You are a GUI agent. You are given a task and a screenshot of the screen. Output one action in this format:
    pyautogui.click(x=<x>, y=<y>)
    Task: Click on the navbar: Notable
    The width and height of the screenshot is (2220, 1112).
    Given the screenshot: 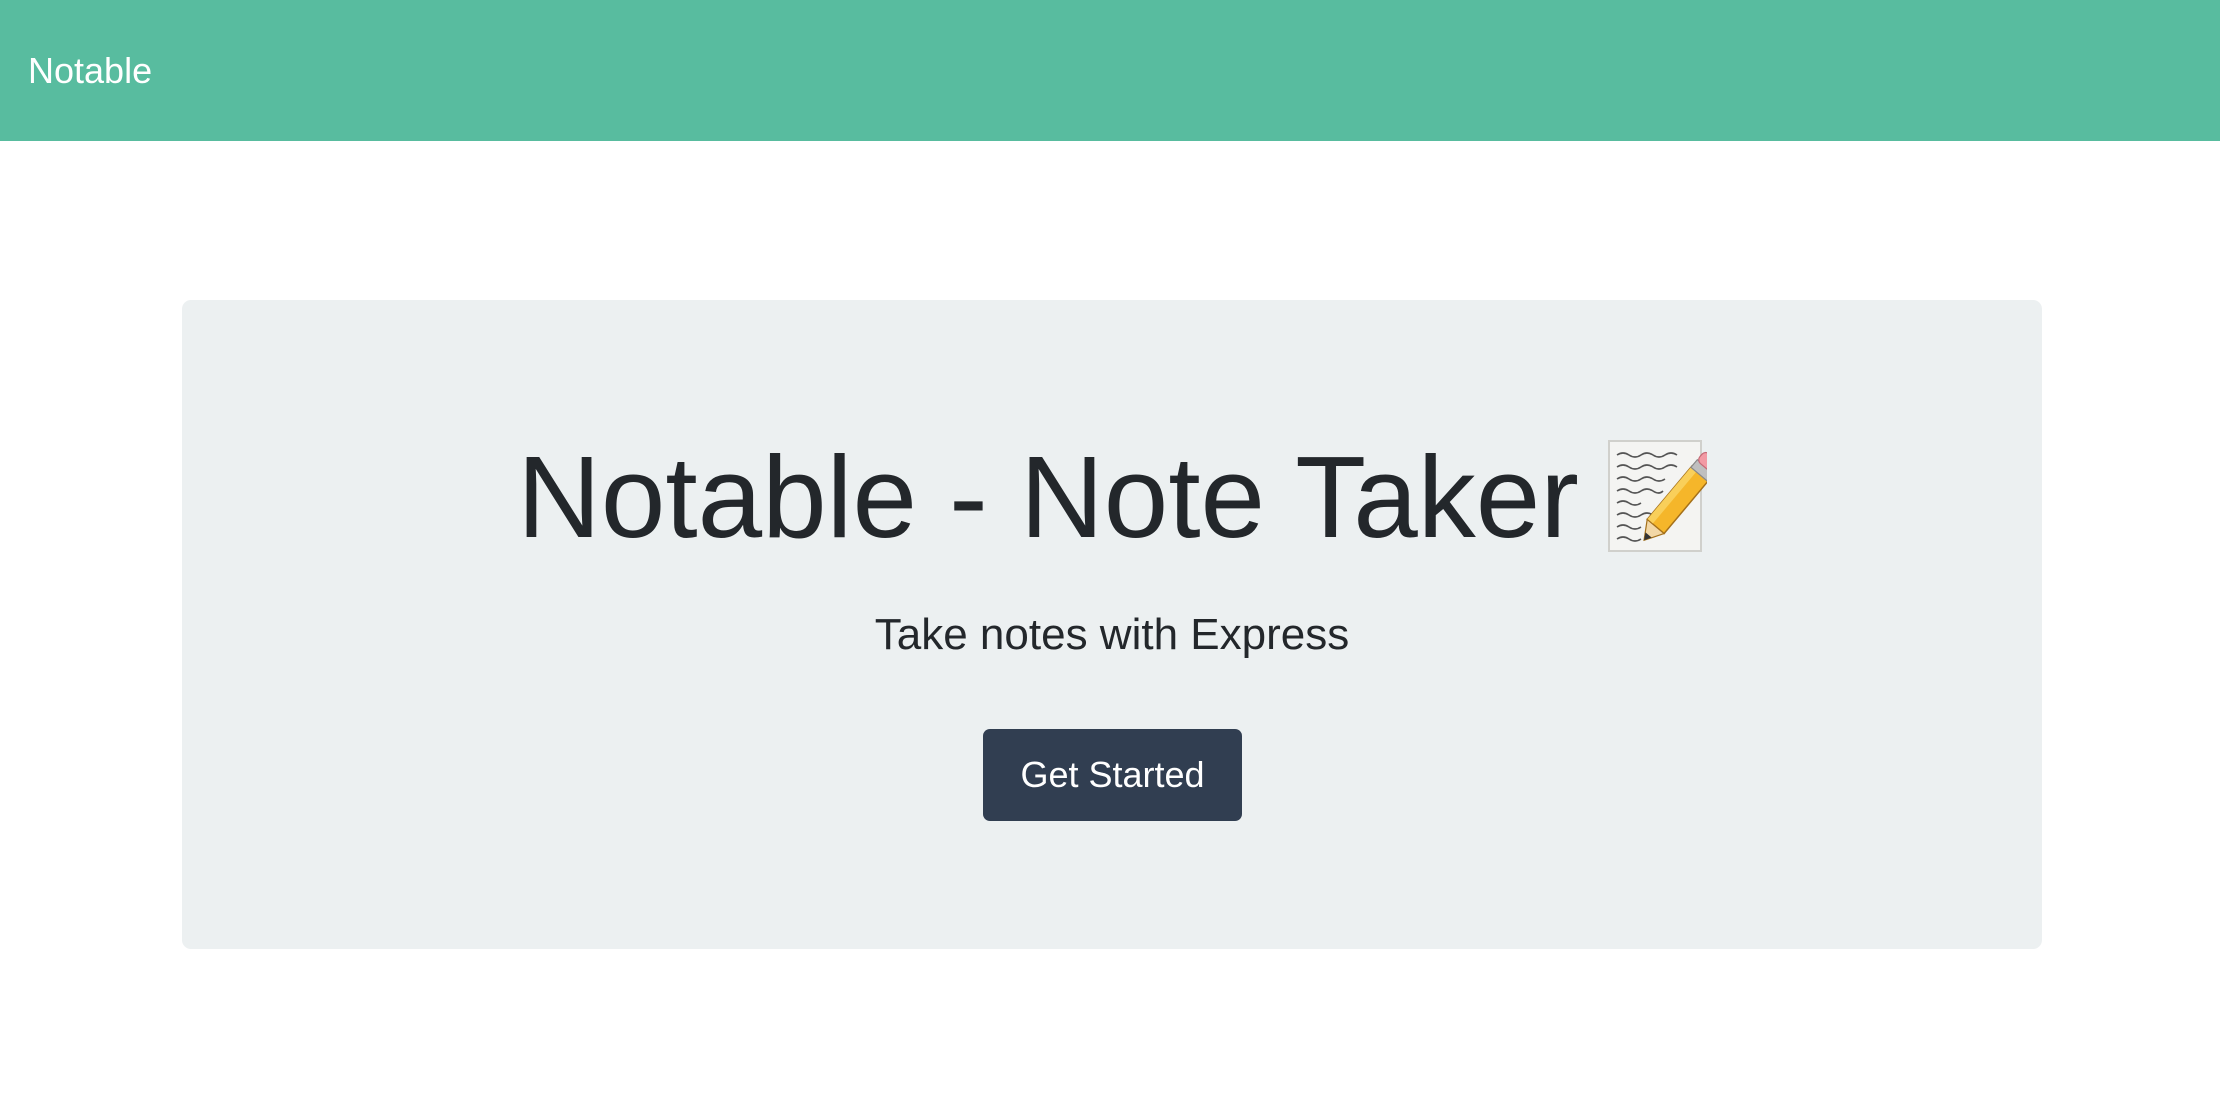 What is the action you would take?
    pyautogui.click(x=1110, y=70)
    